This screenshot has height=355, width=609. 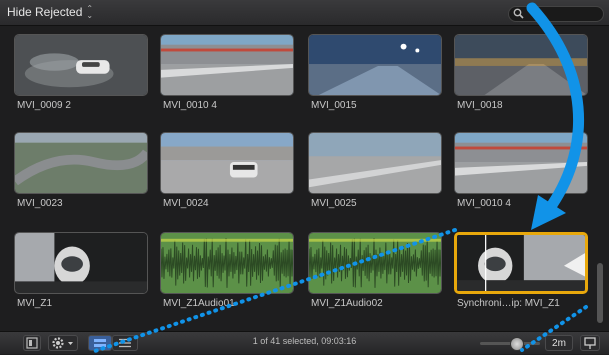 I want to click on filter-popup-button: Hide Rejected ⌃ ⌄, so click(x=50, y=12).